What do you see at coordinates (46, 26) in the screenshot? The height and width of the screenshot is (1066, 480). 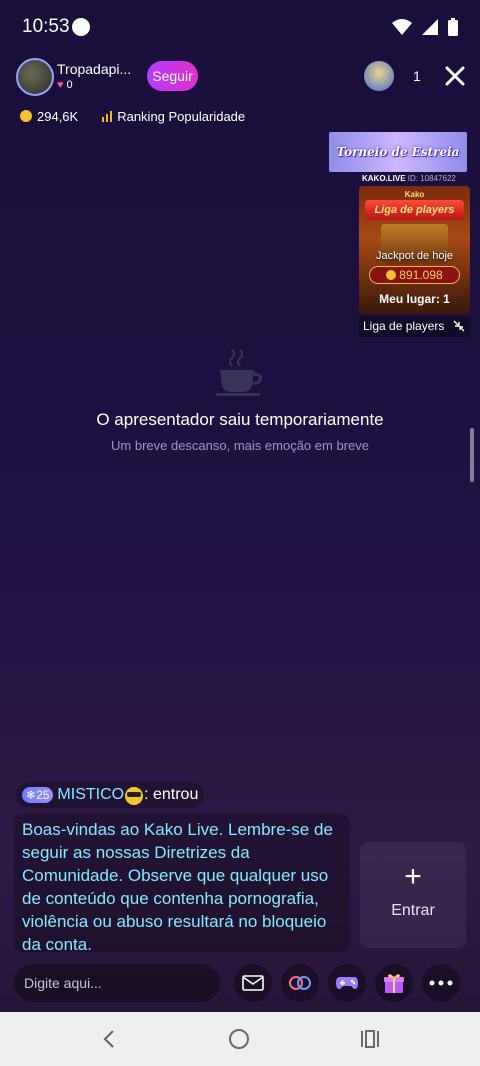 I see `status-time: 10:53` at bounding box center [46, 26].